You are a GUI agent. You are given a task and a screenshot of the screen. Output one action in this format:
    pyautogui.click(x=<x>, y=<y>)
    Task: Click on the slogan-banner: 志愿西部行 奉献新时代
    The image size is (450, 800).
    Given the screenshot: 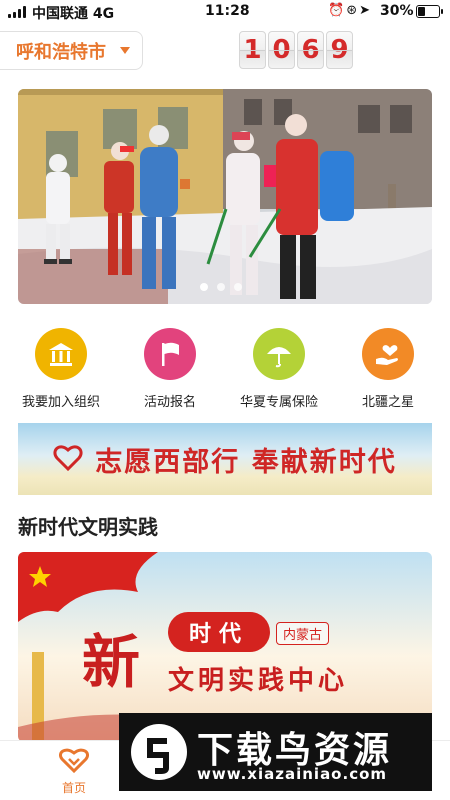 What is the action you would take?
    pyautogui.click(x=225, y=459)
    